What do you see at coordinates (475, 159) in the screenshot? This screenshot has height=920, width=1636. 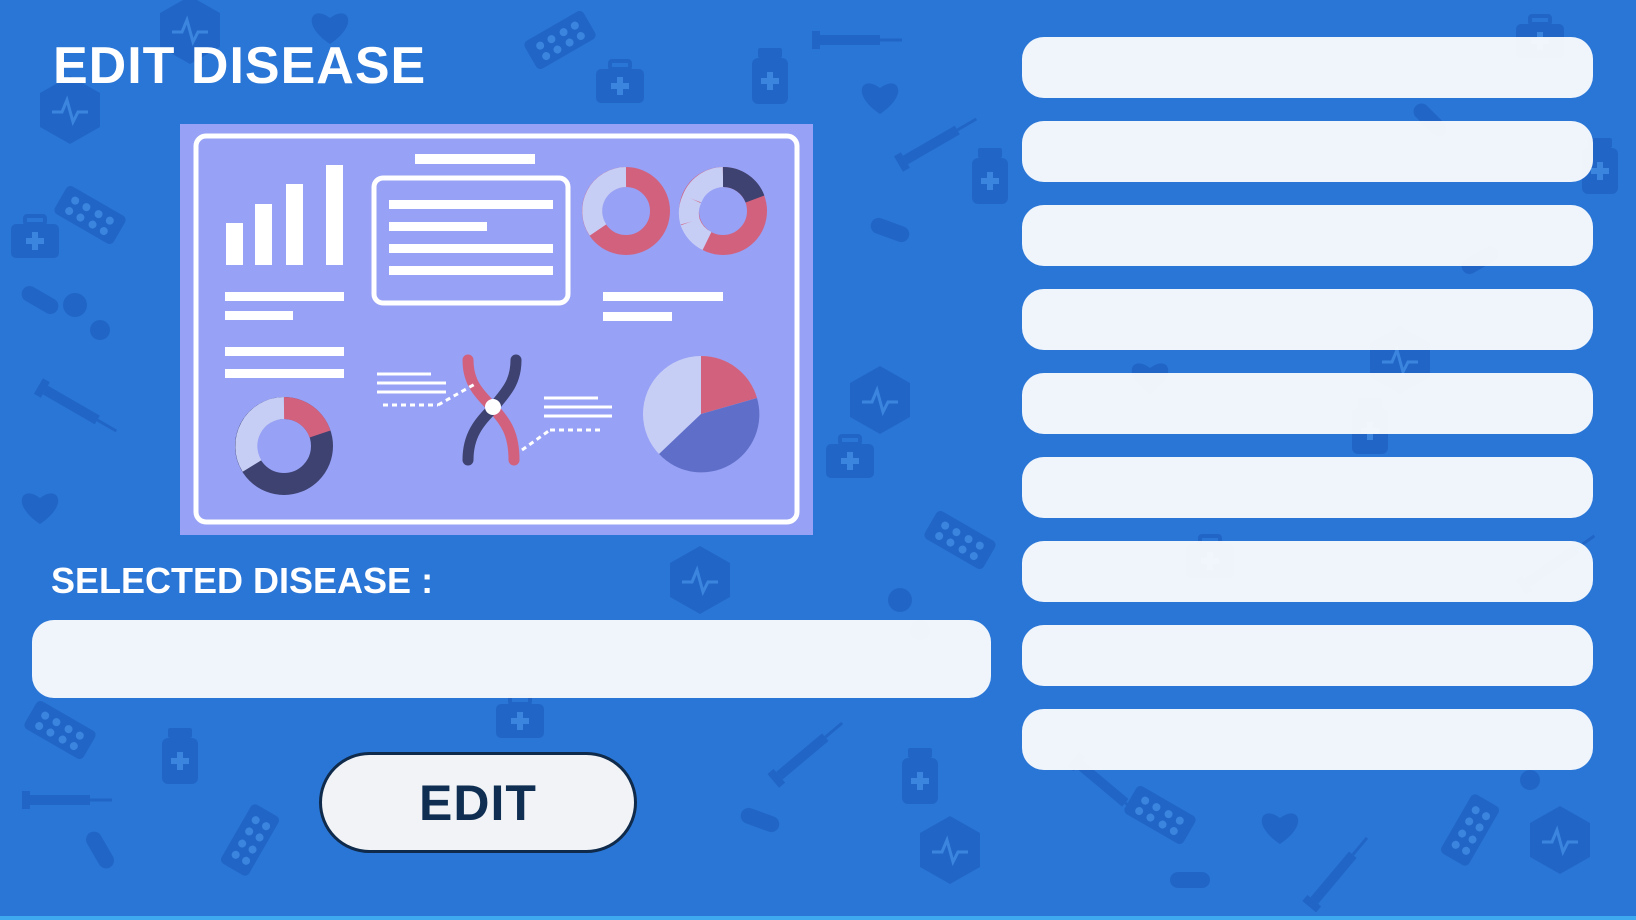 I see `heading-line-icon` at bounding box center [475, 159].